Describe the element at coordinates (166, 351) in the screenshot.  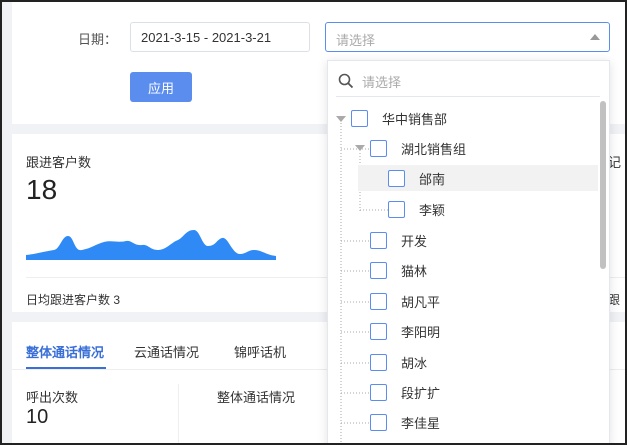
I see `tab-cloud-calls: 云通话情况` at that location.